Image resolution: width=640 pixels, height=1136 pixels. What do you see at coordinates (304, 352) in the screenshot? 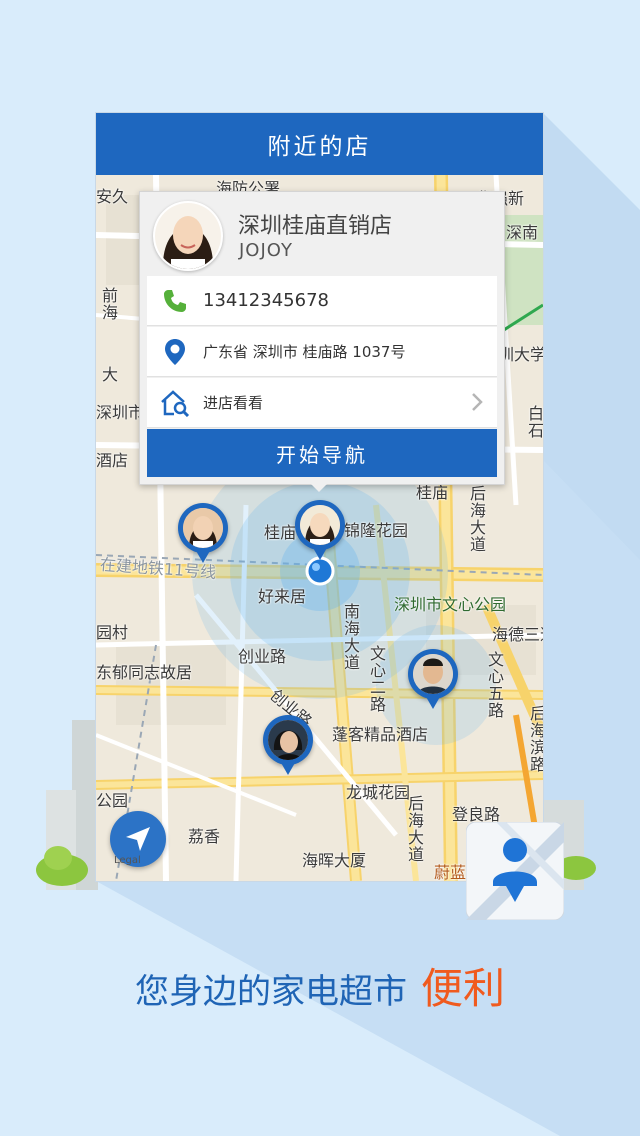
I see `store-address: 广东省 深圳市 桂庙路 1037号` at bounding box center [304, 352].